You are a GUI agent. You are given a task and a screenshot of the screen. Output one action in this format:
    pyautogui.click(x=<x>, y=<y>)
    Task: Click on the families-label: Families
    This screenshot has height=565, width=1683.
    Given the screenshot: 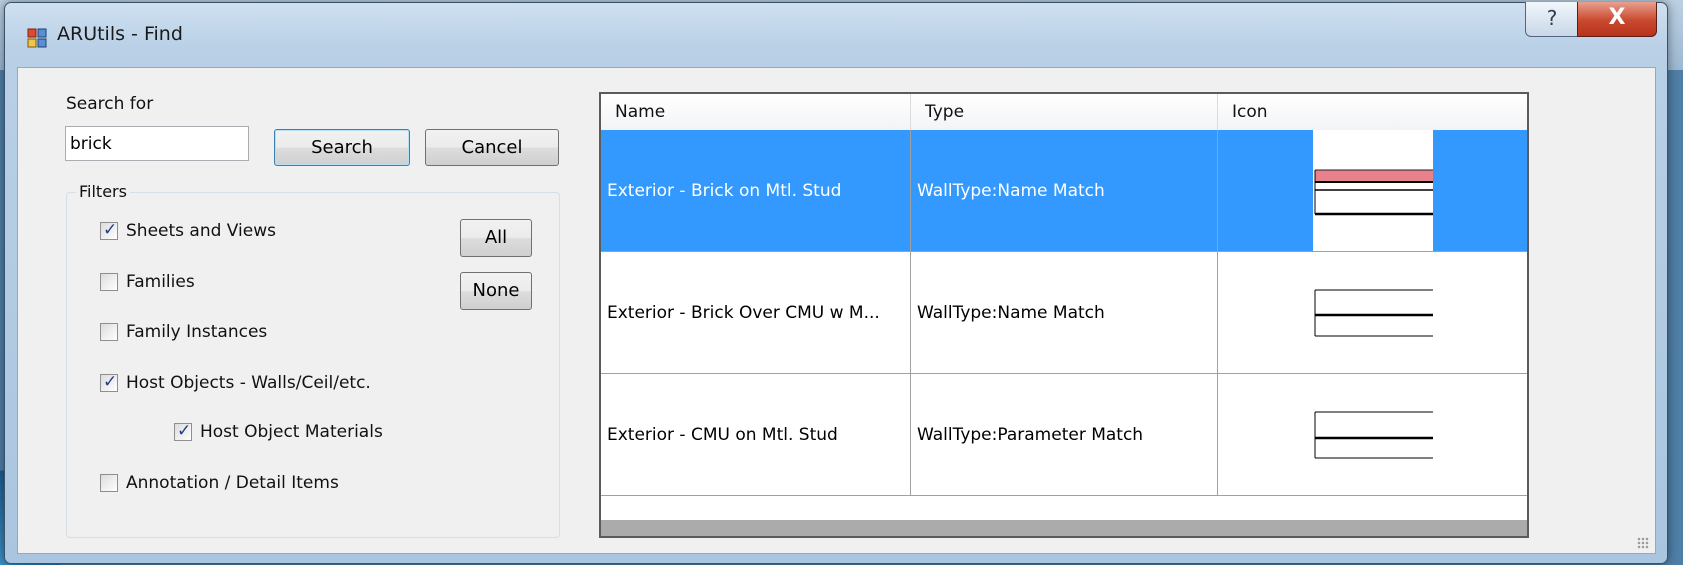 What is the action you would take?
    pyautogui.click(x=160, y=282)
    